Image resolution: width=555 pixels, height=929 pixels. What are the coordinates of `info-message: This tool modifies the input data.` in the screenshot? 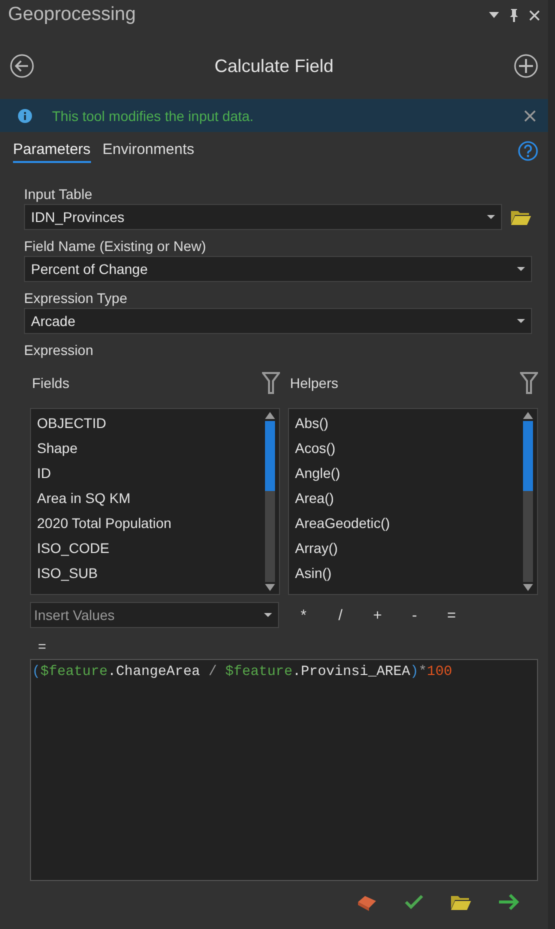 It's located at (153, 116).